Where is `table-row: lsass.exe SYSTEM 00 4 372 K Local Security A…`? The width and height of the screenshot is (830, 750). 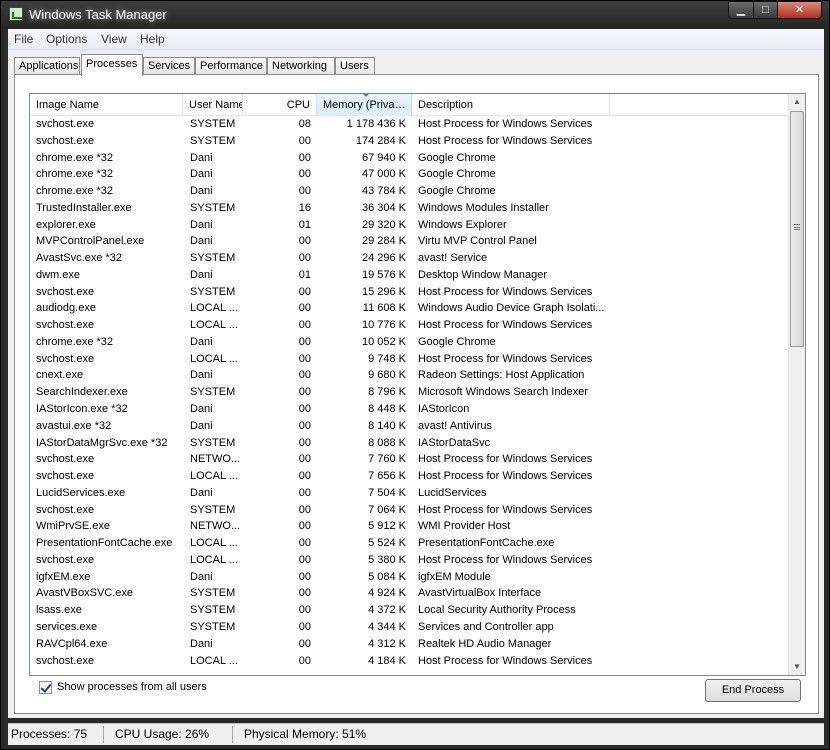
table-row: lsass.exe SYSTEM 00 4 372 K Local Security A… is located at coordinates (409, 610).